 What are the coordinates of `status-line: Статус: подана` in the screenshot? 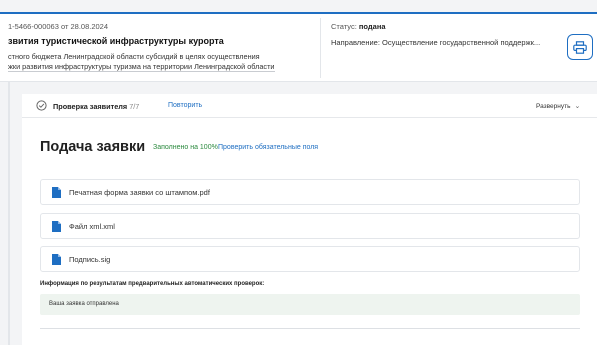 It's located at (358, 26).